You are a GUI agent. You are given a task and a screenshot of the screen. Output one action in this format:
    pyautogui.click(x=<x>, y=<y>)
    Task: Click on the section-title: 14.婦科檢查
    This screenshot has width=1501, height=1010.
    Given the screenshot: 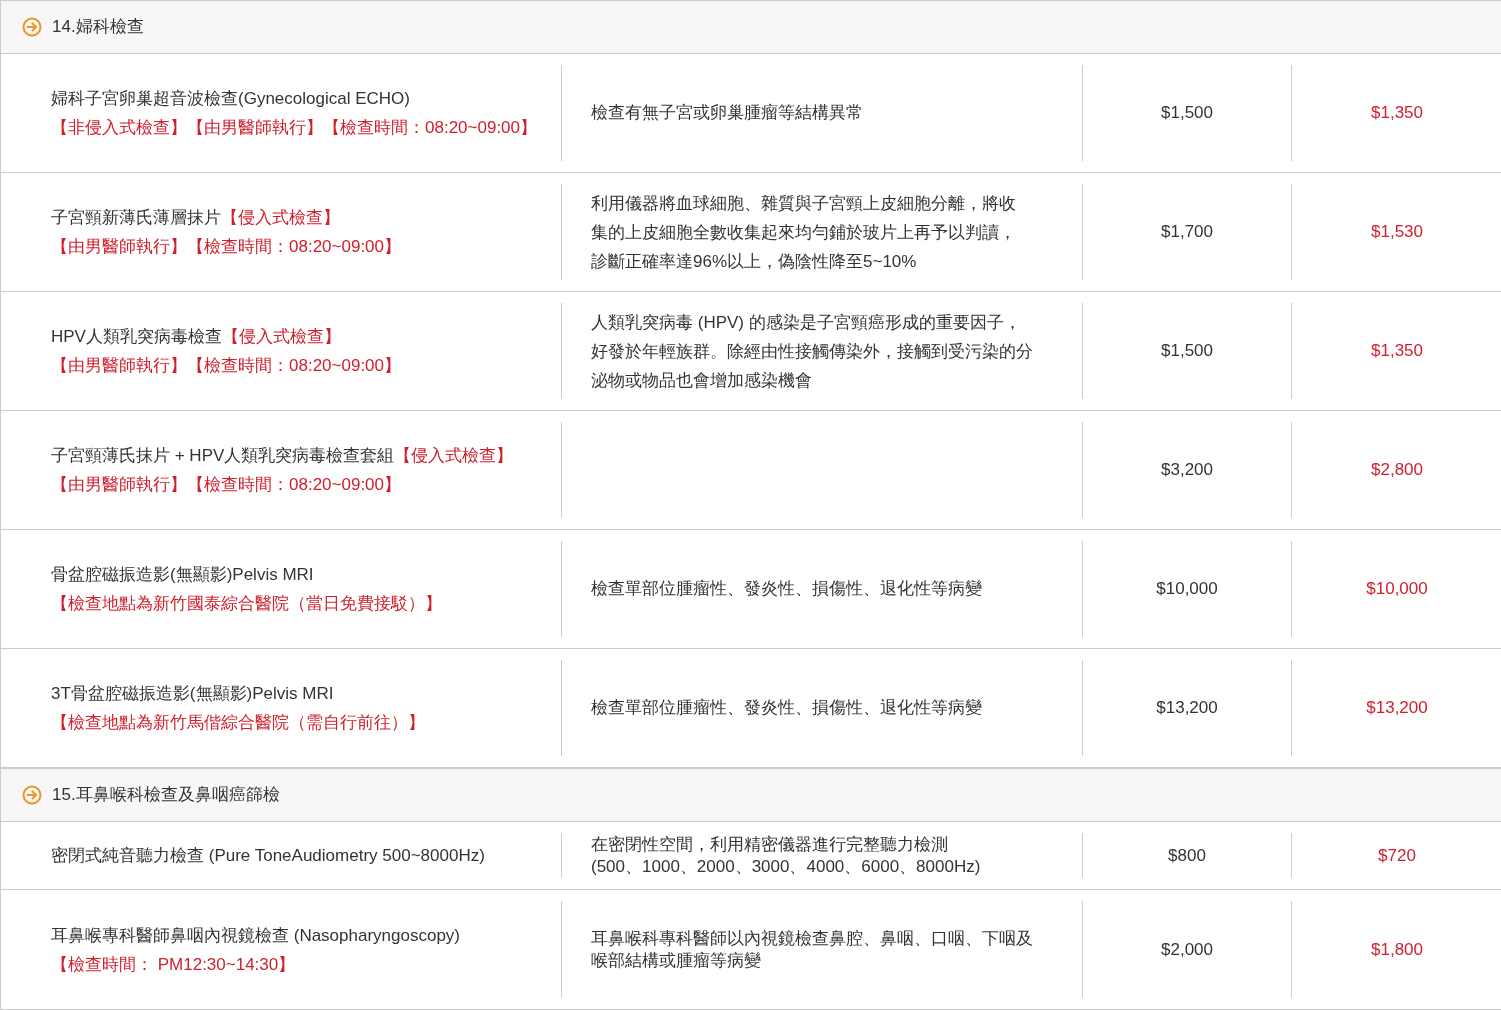 What is the action you would take?
    pyautogui.click(x=98, y=27)
    